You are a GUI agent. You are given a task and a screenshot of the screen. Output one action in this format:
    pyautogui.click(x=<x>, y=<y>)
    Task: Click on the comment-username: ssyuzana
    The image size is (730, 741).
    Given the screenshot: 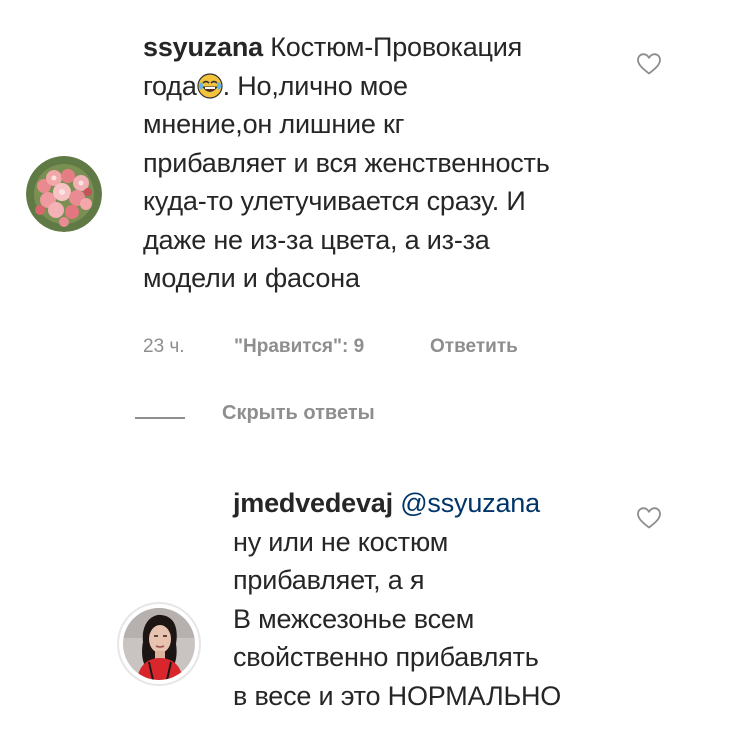 What is the action you would take?
    pyautogui.click(x=203, y=47)
    